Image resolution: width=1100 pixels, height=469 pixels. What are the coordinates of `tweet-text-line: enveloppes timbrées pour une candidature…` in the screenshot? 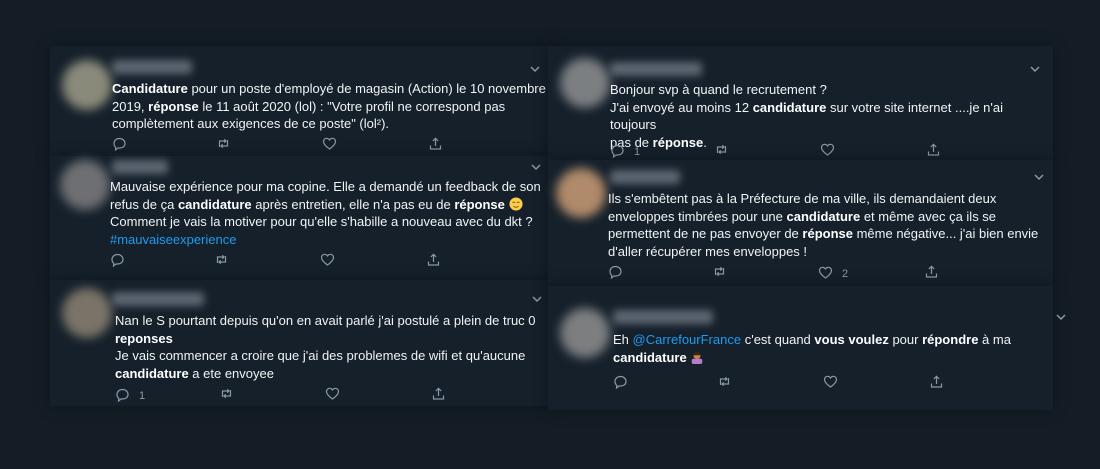 It's located at (830, 217).